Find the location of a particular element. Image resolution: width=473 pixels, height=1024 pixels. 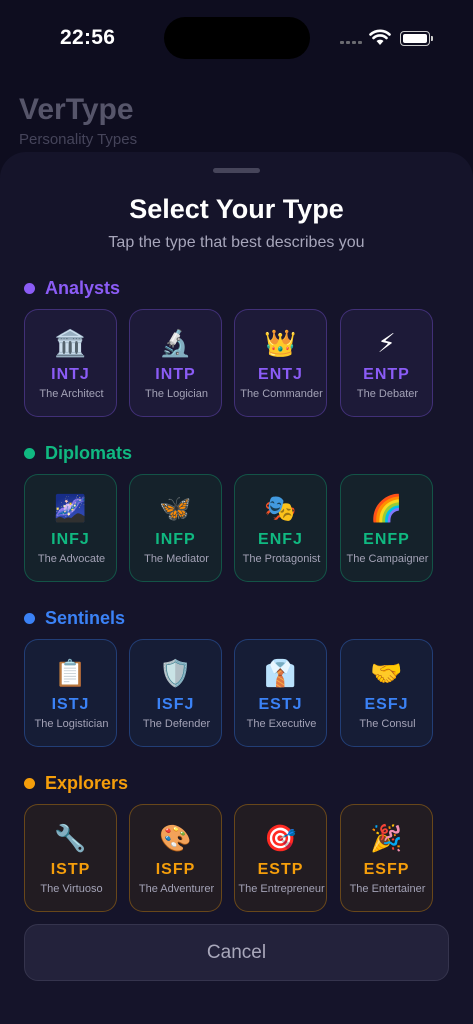

type-code: INTJ is located at coordinates (70, 374).